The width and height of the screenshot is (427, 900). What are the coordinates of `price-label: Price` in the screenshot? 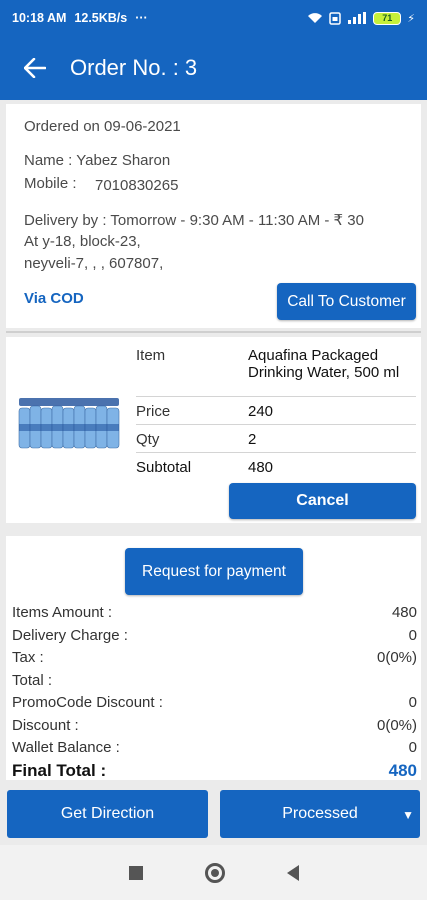 It's located at (153, 411).